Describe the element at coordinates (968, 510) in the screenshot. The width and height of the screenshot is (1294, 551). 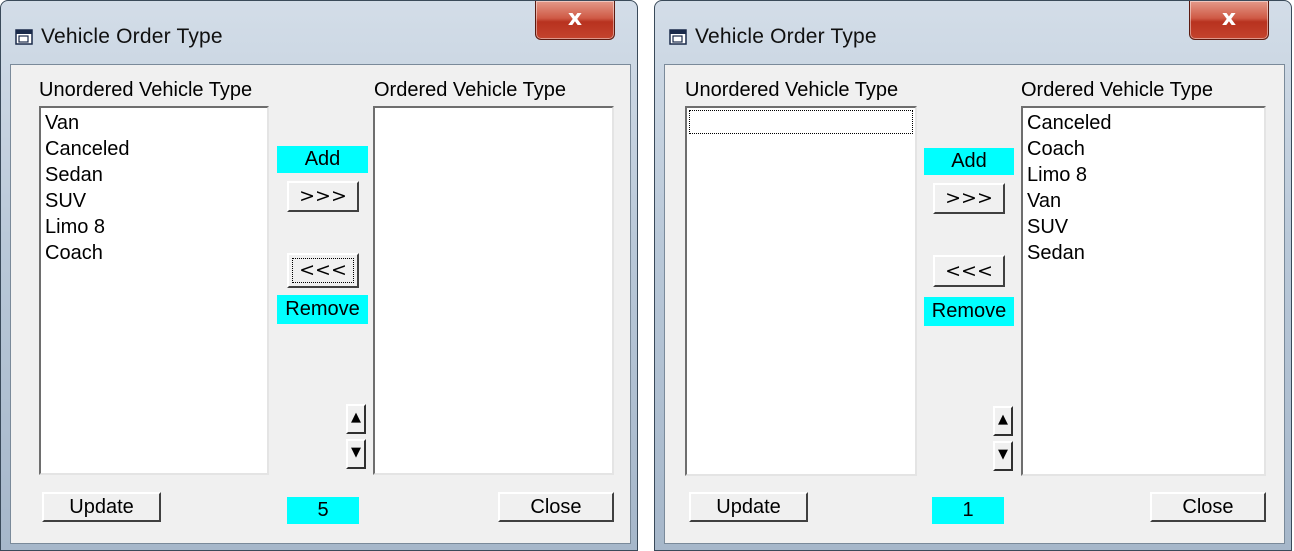
I see `count-display: 1` at that location.